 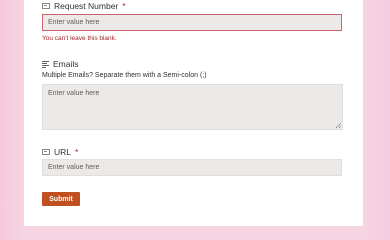 I want to click on emails-placeholder: Enter value here, so click(x=74, y=93).